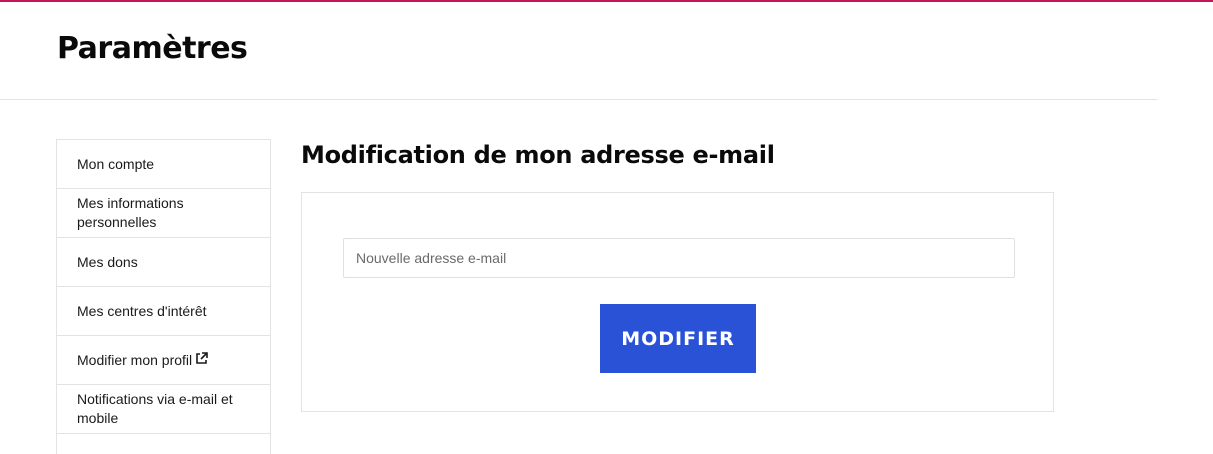 The image size is (1213, 454). I want to click on sidebar-item-label: Mon compte, so click(116, 163).